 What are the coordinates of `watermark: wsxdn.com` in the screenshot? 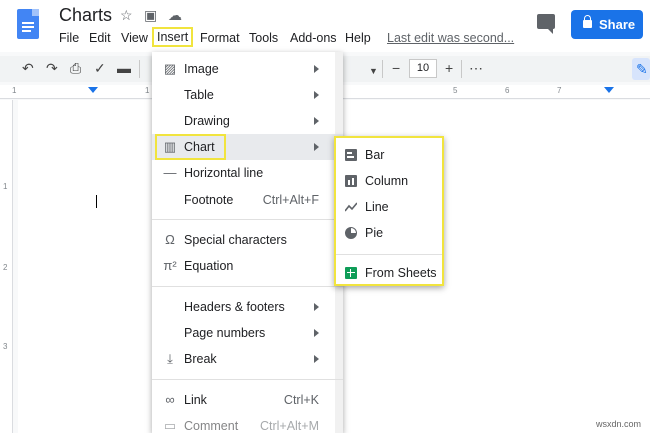 It's located at (619, 424).